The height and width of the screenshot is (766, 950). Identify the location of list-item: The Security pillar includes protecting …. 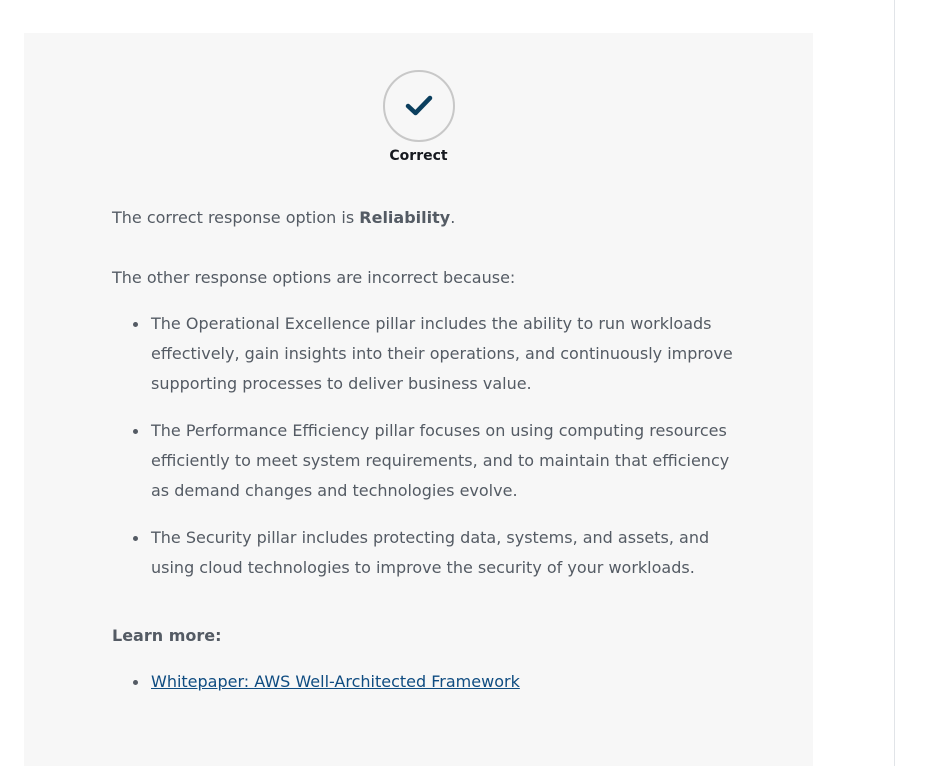
(432, 553).